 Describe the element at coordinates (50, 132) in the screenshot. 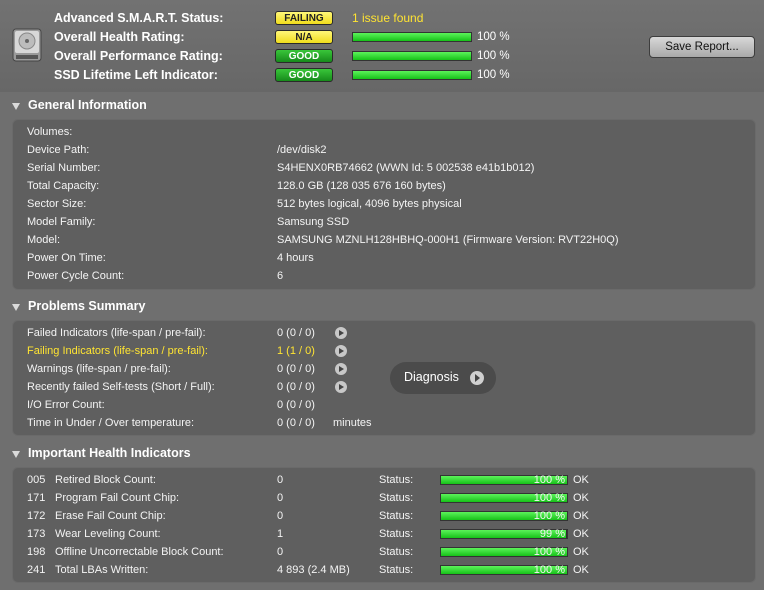

I see `info-label: Volumes:` at that location.